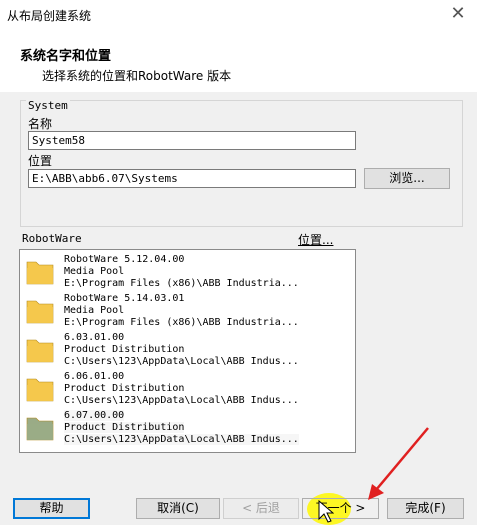 The image size is (477, 525). I want to click on location-label: 位置, so click(40, 161).